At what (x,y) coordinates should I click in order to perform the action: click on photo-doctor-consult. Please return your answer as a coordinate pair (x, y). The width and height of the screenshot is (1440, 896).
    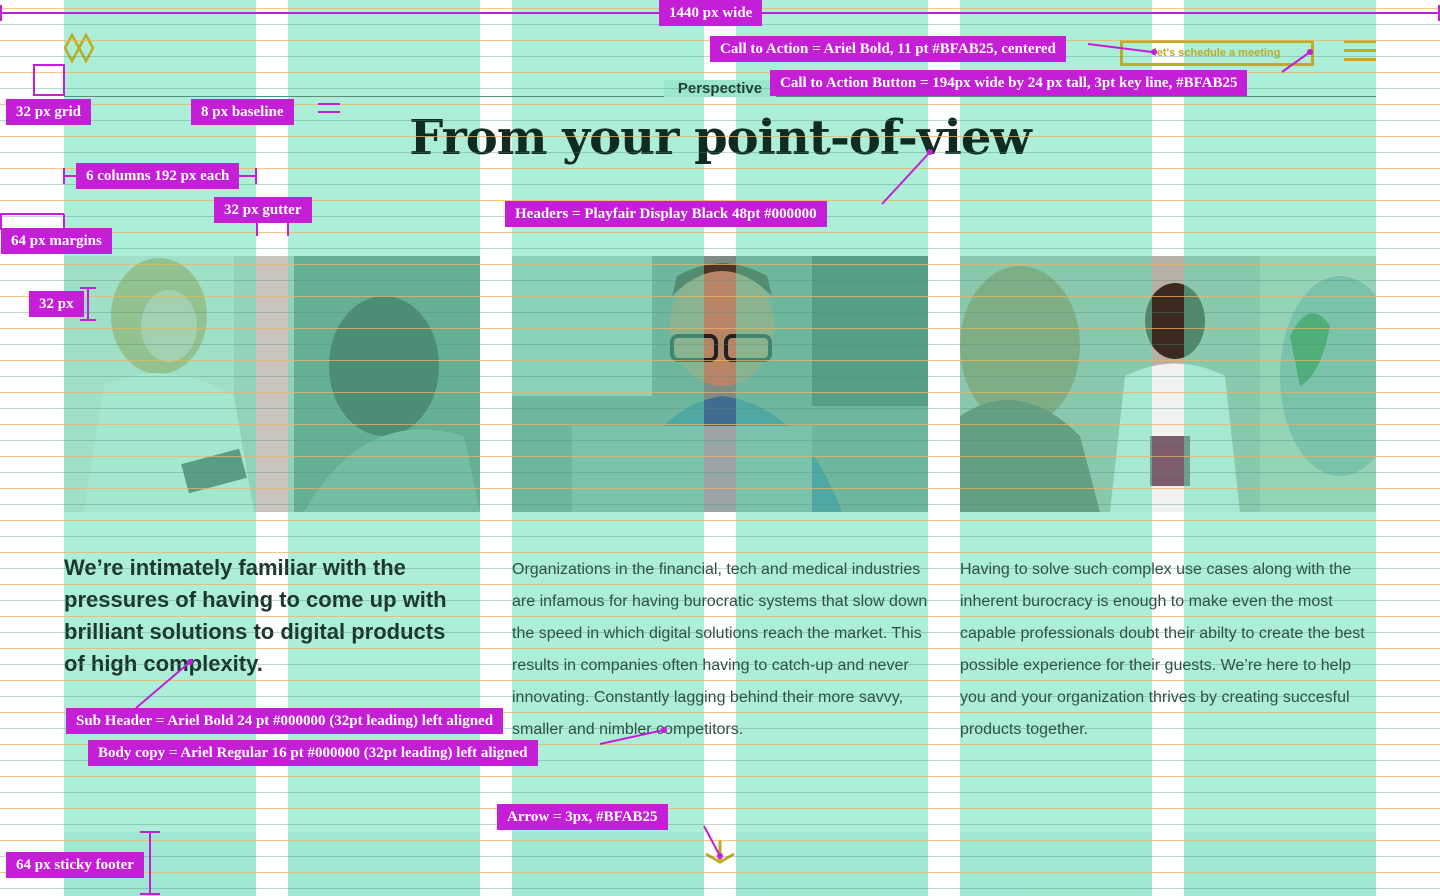
    Looking at the image, I should click on (272, 384).